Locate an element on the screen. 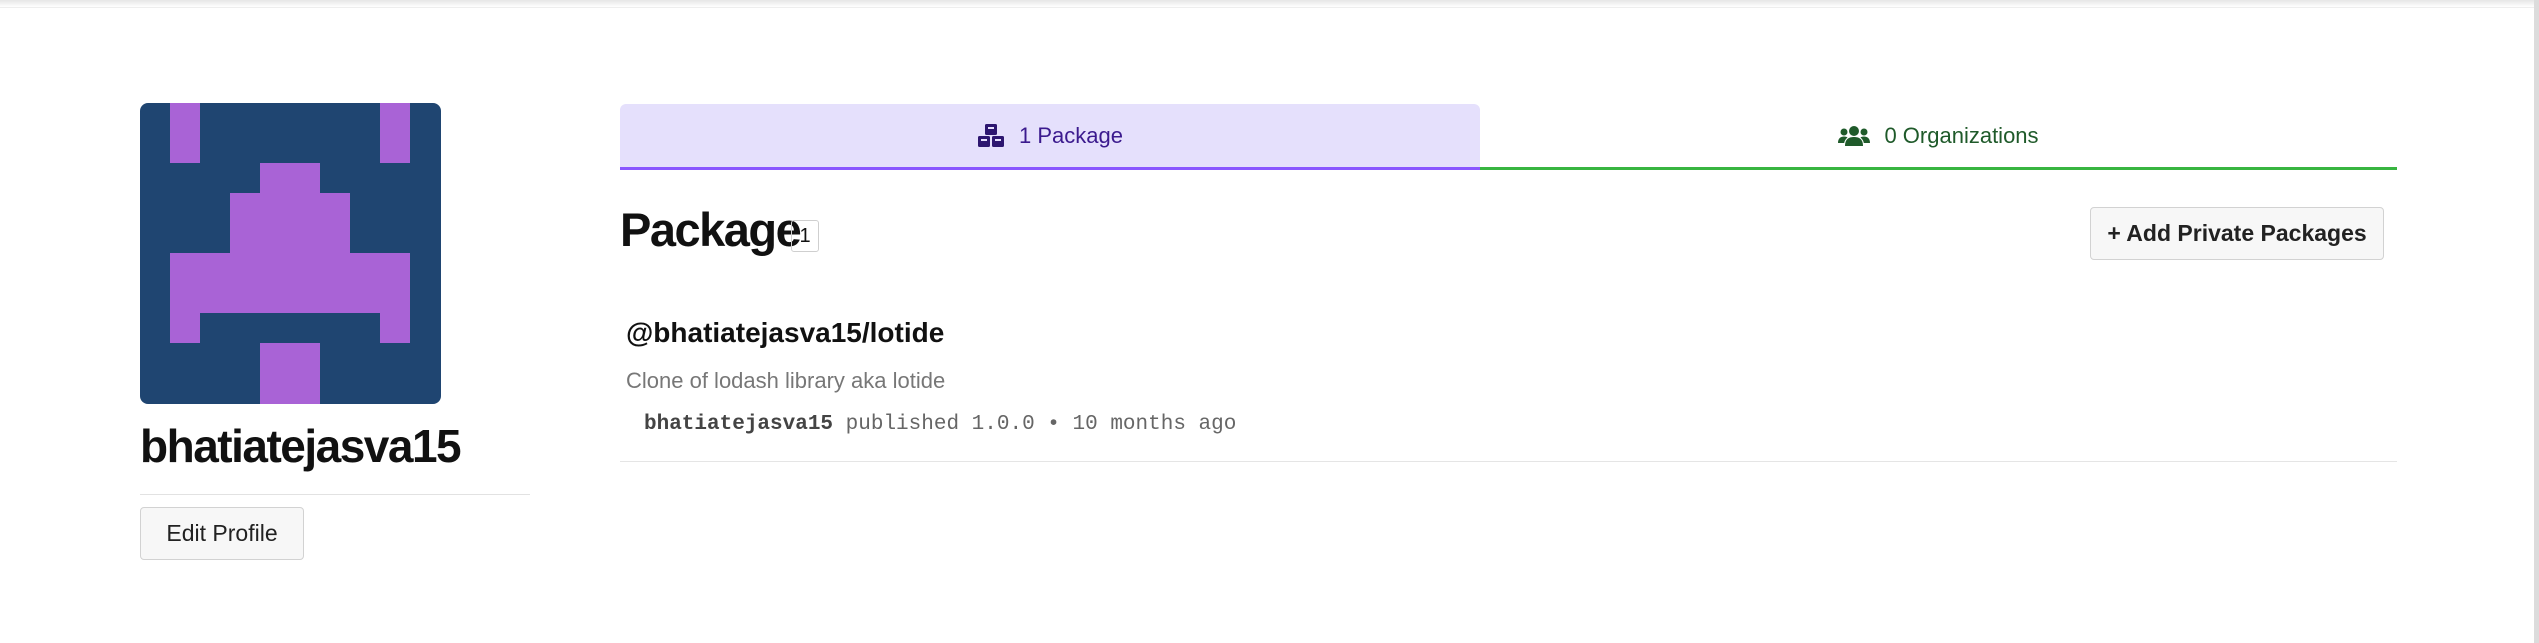  package-published-text: published is located at coordinates (902, 424).